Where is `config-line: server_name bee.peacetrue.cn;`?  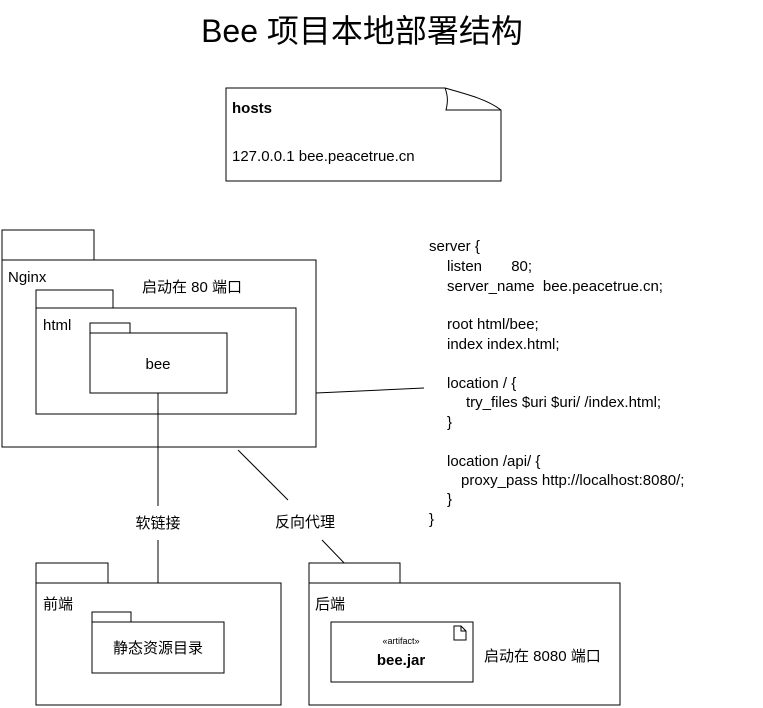
config-line: server_name bee.peacetrue.cn; is located at coordinates (555, 286).